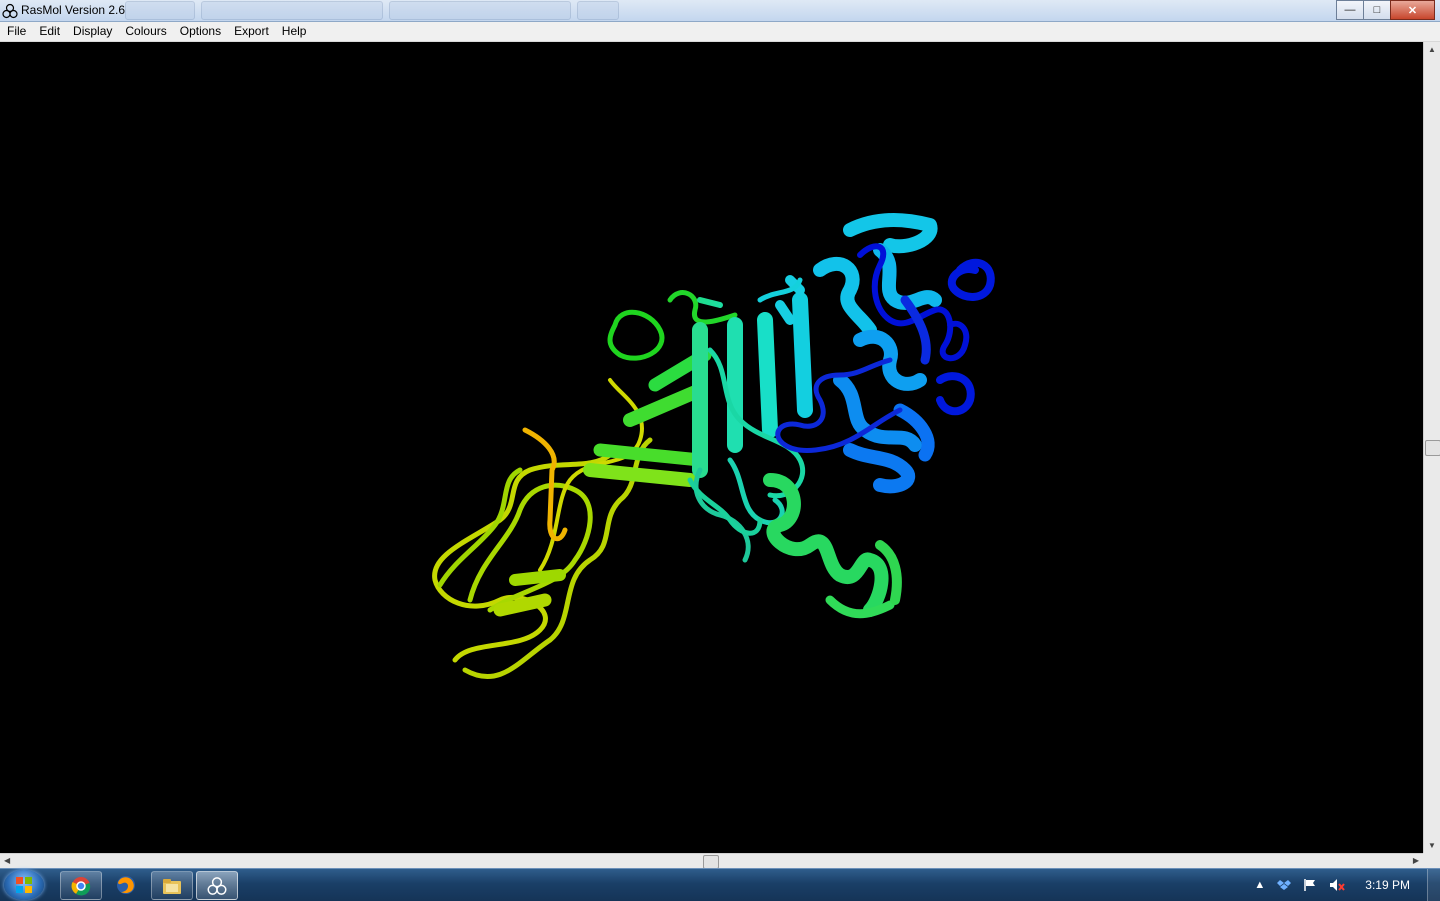 The image size is (1440, 901). I want to click on scroll-left-arrow-icon: ◀, so click(7, 860).